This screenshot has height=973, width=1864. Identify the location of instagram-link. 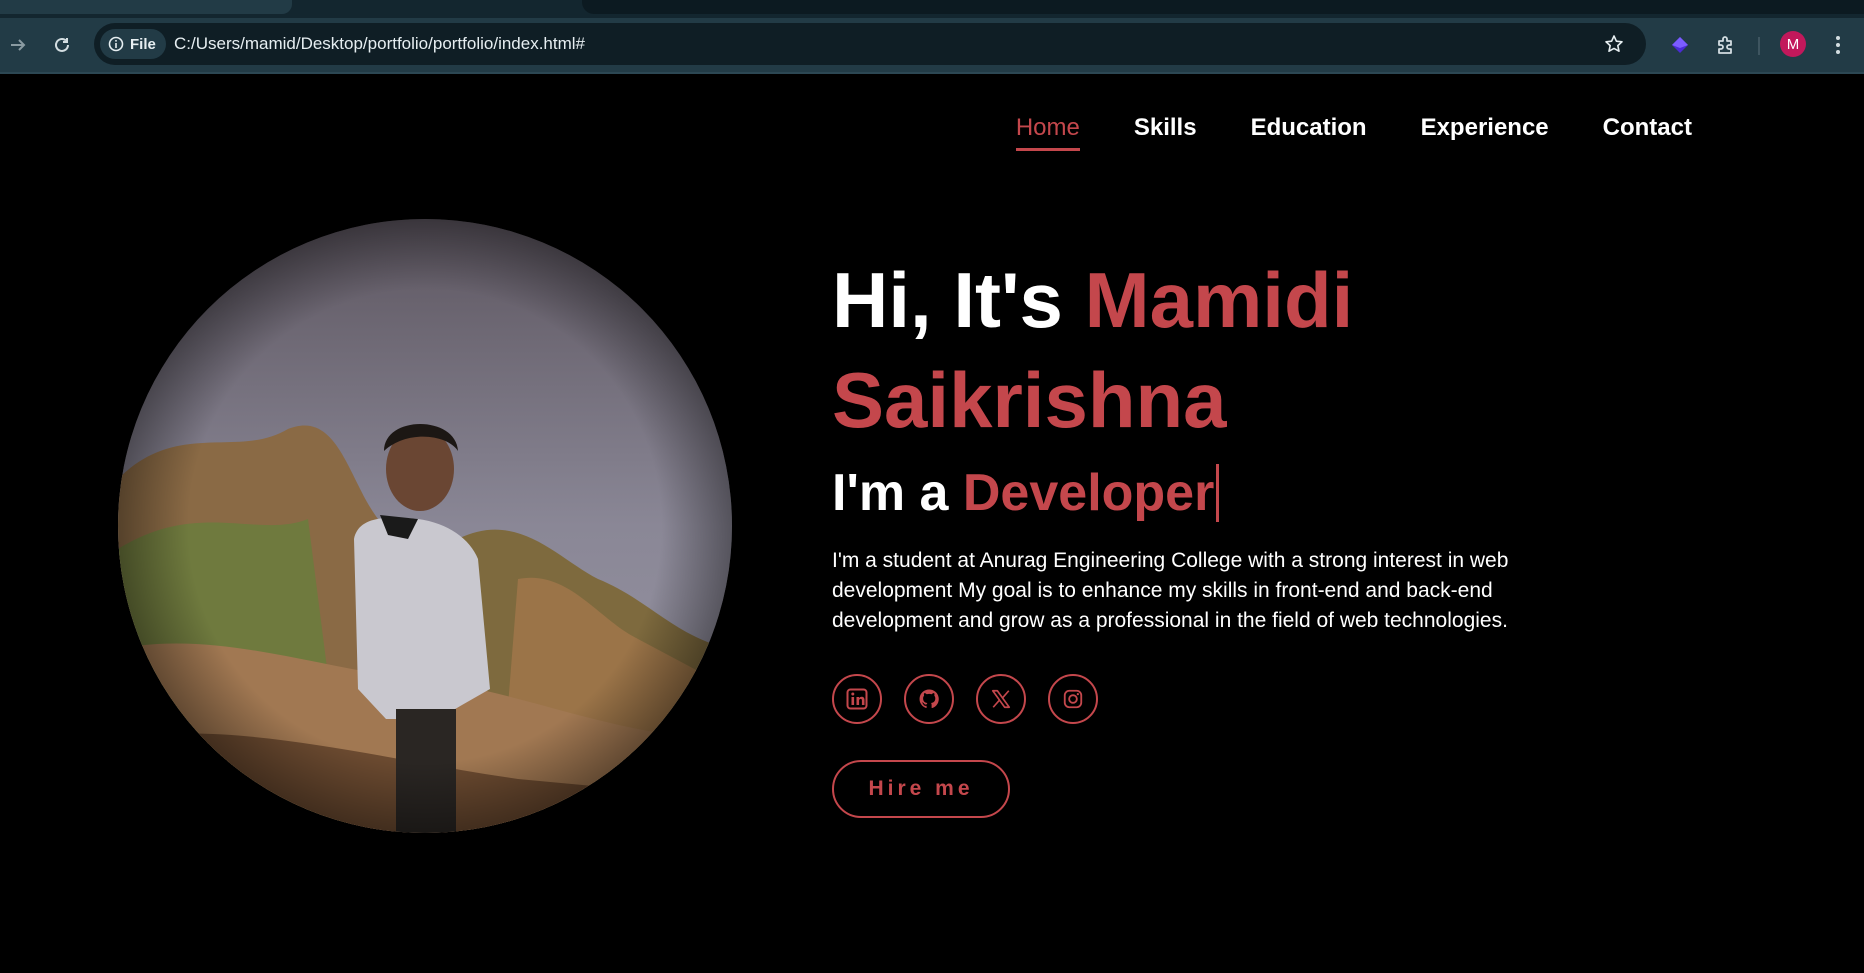
(1073, 699).